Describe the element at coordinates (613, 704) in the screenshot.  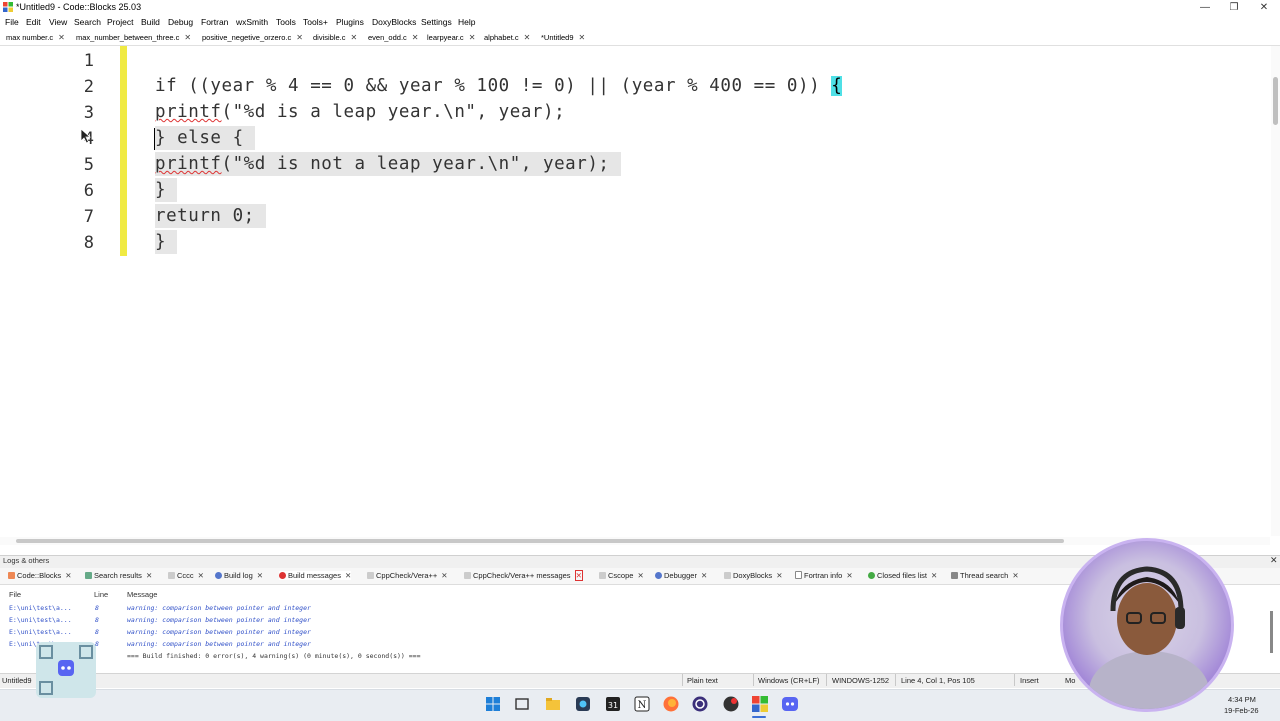
I see `calendar-icon: 31` at that location.